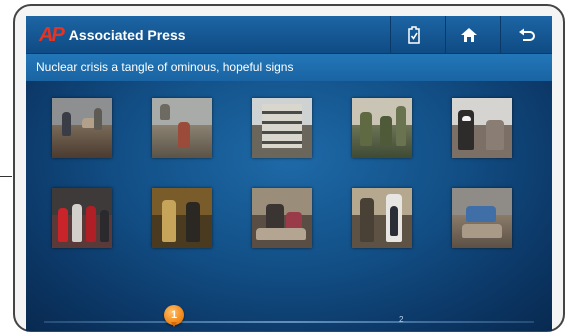 The width and height of the screenshot is (569, 334). I want to click on top-bar: AP Associated Press, so click(289, 35).